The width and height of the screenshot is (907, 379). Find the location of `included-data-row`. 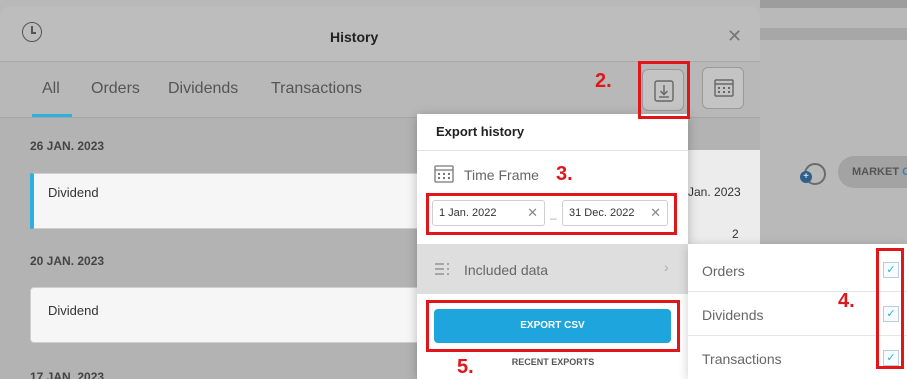

included-data-row is located at coordinates (552, 269).